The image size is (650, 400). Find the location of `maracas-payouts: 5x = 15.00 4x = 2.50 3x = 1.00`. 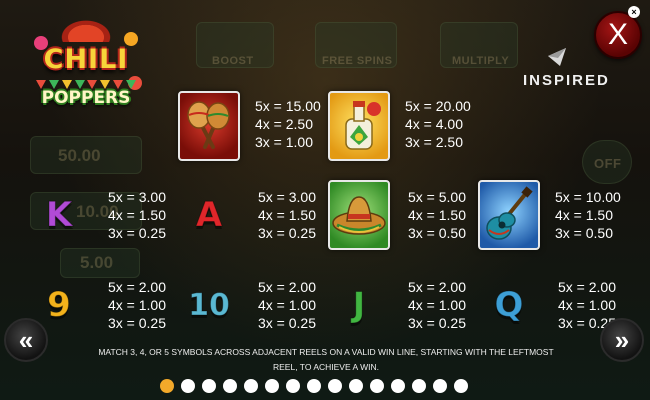

maracas-payouts: 5x = 15.00 4x = 2.50 3x = 1.00 is located at coordinates (288, 124).